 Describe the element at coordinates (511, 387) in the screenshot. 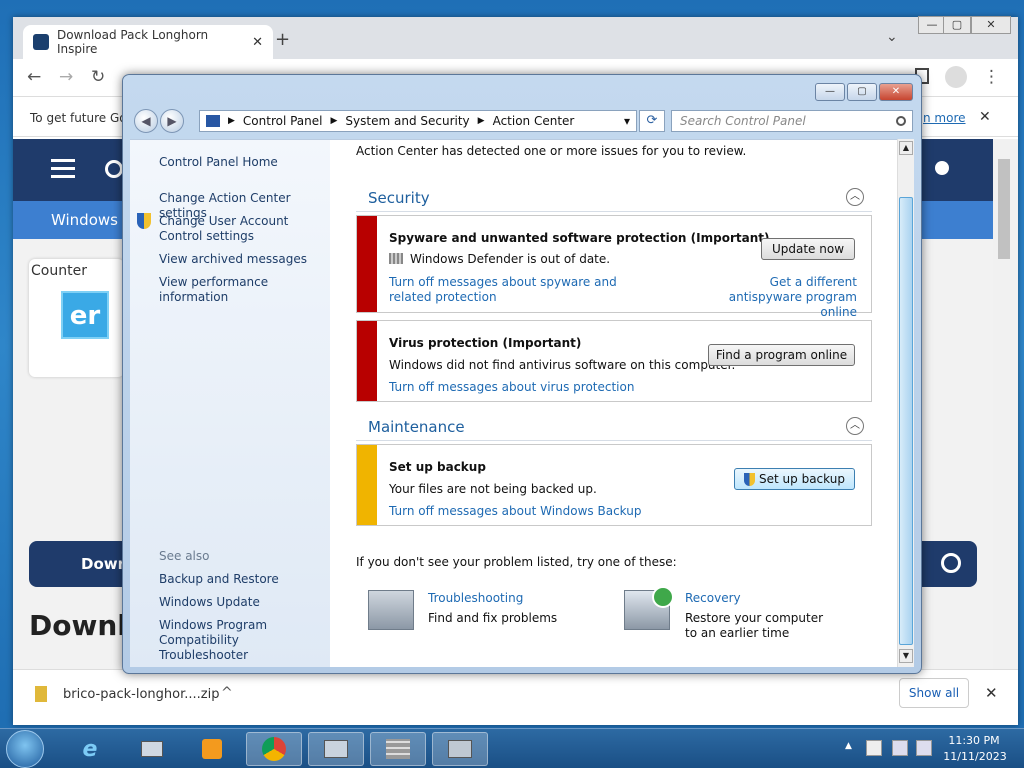

I see `turn-off-virus-link: Turn off messages about virus protection` at that location.